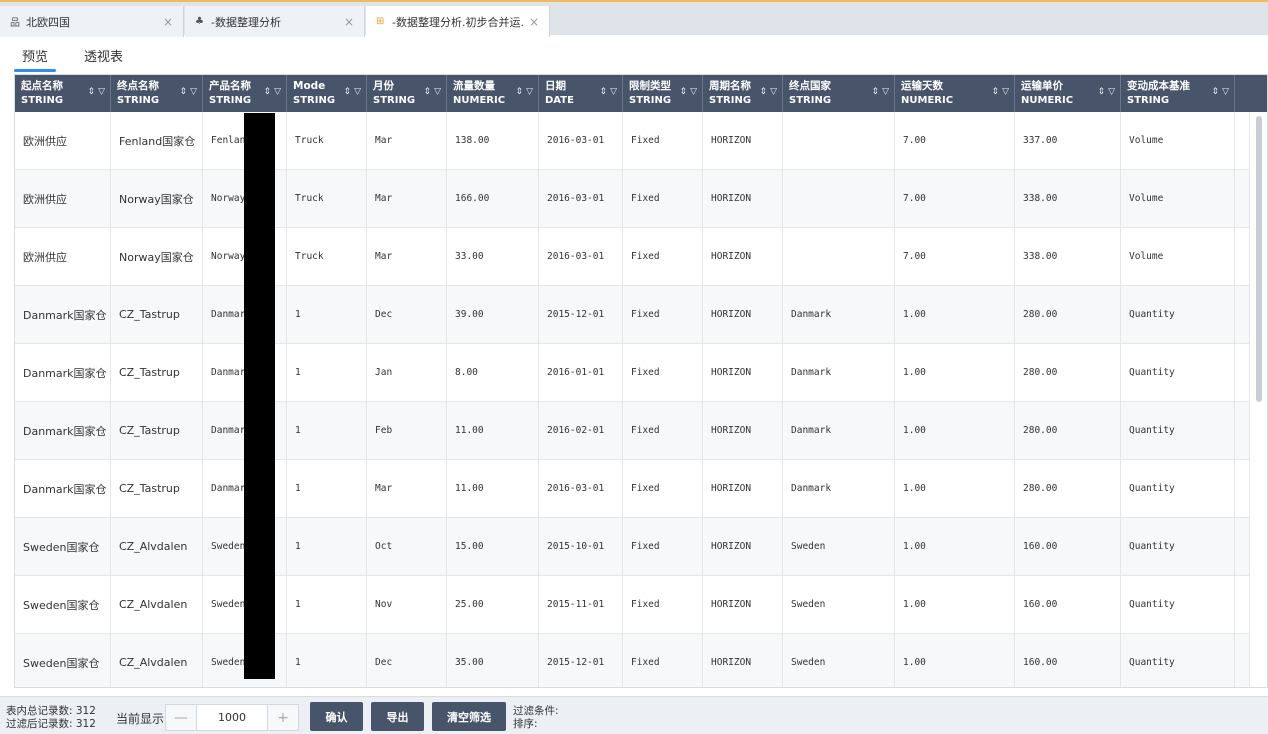 This screenshot has height=734, width=1268. What do you see at coordinates (581, 604) in the screenshot?
I see `table-cell: 2015-11-01` at bounding box center [581, 604].